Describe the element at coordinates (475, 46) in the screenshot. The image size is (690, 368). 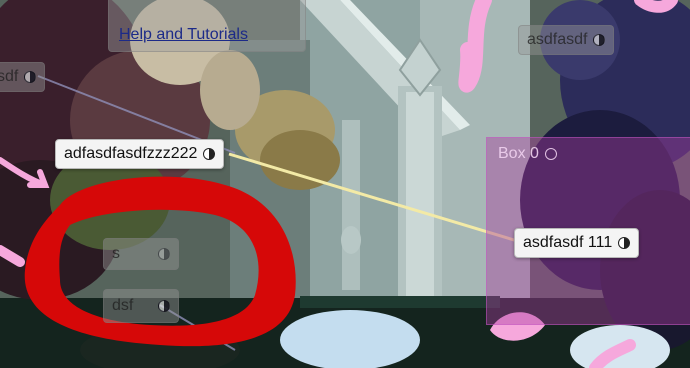
I see `pink-scribble-top` at that location.